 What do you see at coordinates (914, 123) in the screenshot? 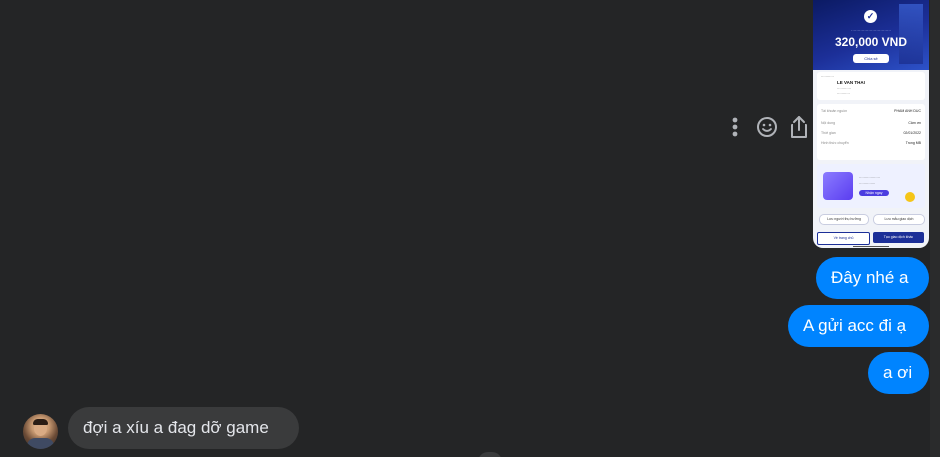
I see `detail-value: Cảm ơn` at bounding box center [914, 123].